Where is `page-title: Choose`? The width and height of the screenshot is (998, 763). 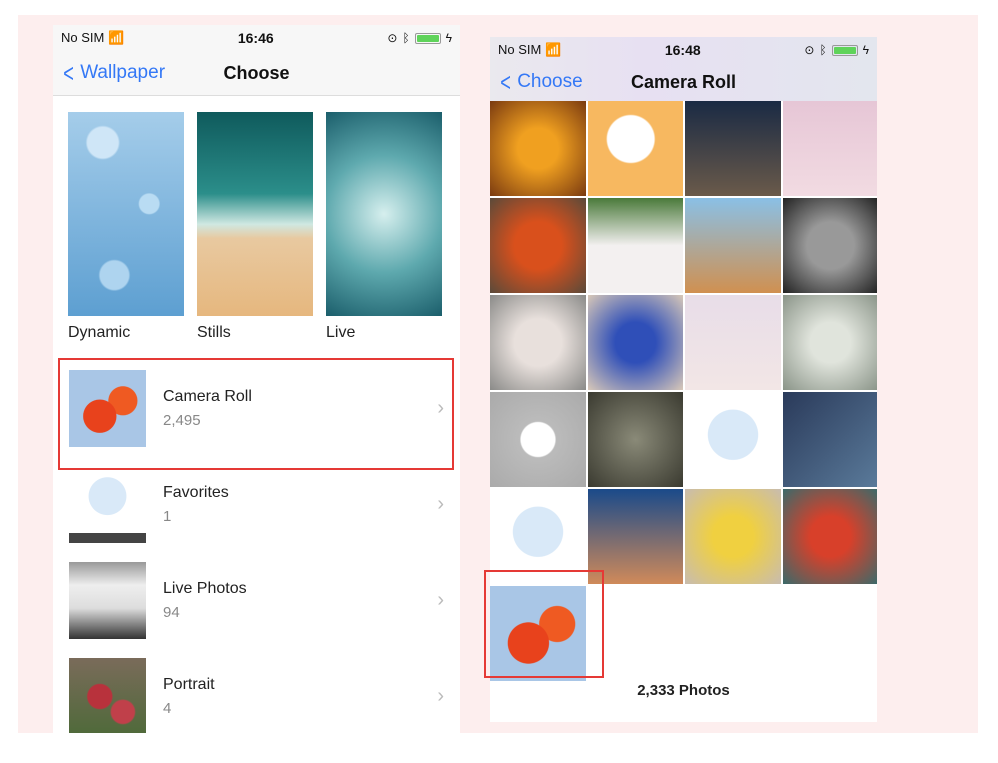 page-title: Choose is located at coordinates (256, 72).